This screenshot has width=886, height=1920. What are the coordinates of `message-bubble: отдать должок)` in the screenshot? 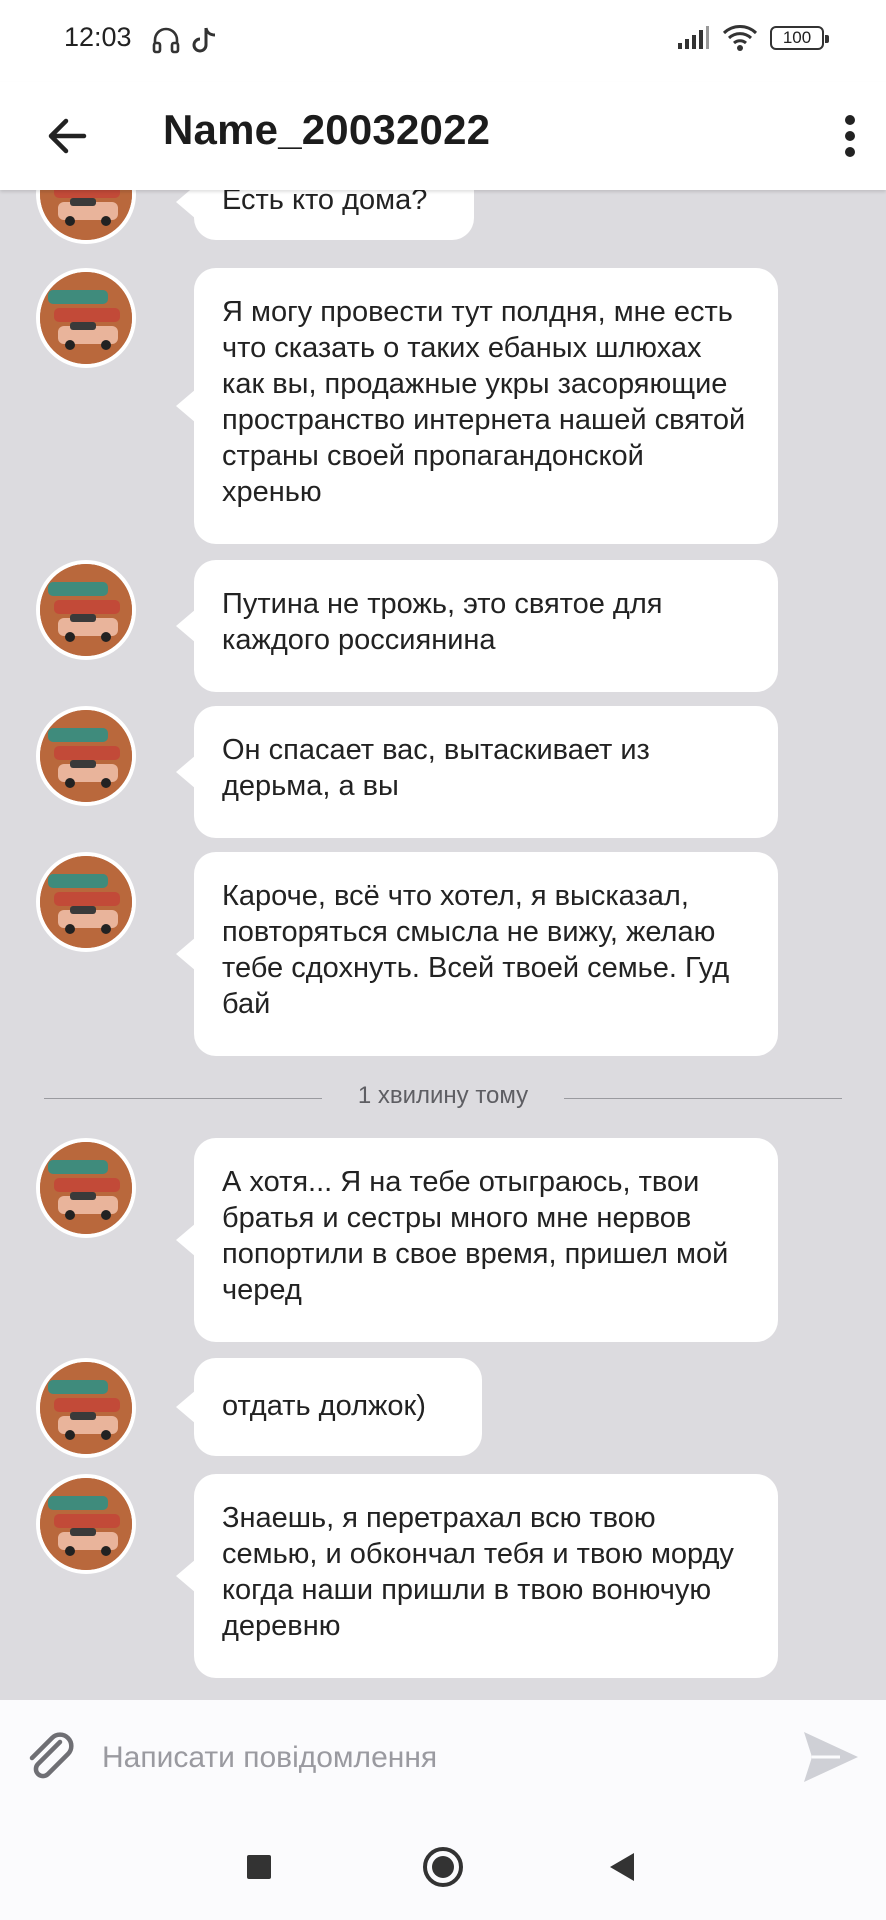 It's located at (329, 1407).